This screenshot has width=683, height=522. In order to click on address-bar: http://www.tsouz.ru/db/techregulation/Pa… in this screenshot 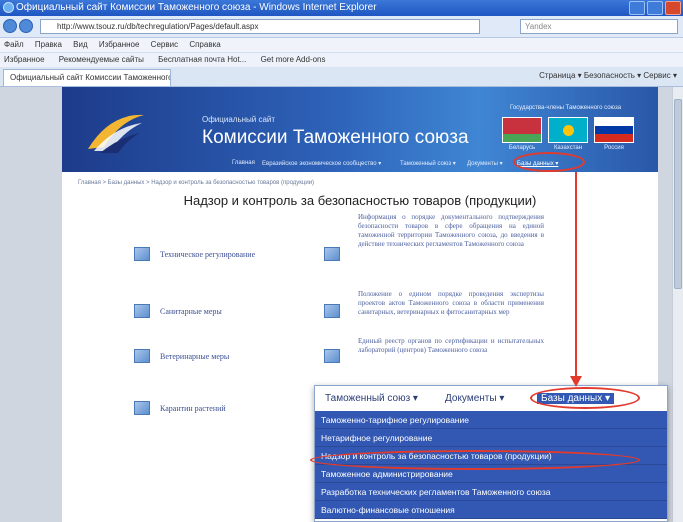, I will do `click(341, 27)`.